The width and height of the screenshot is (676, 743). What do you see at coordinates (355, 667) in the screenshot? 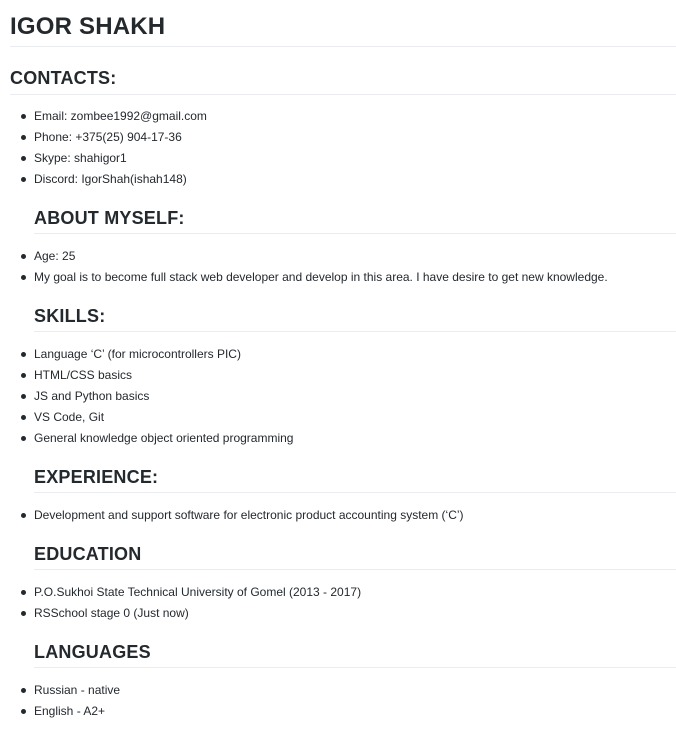
I see `languages-divider` at bounding box center [355, 667].